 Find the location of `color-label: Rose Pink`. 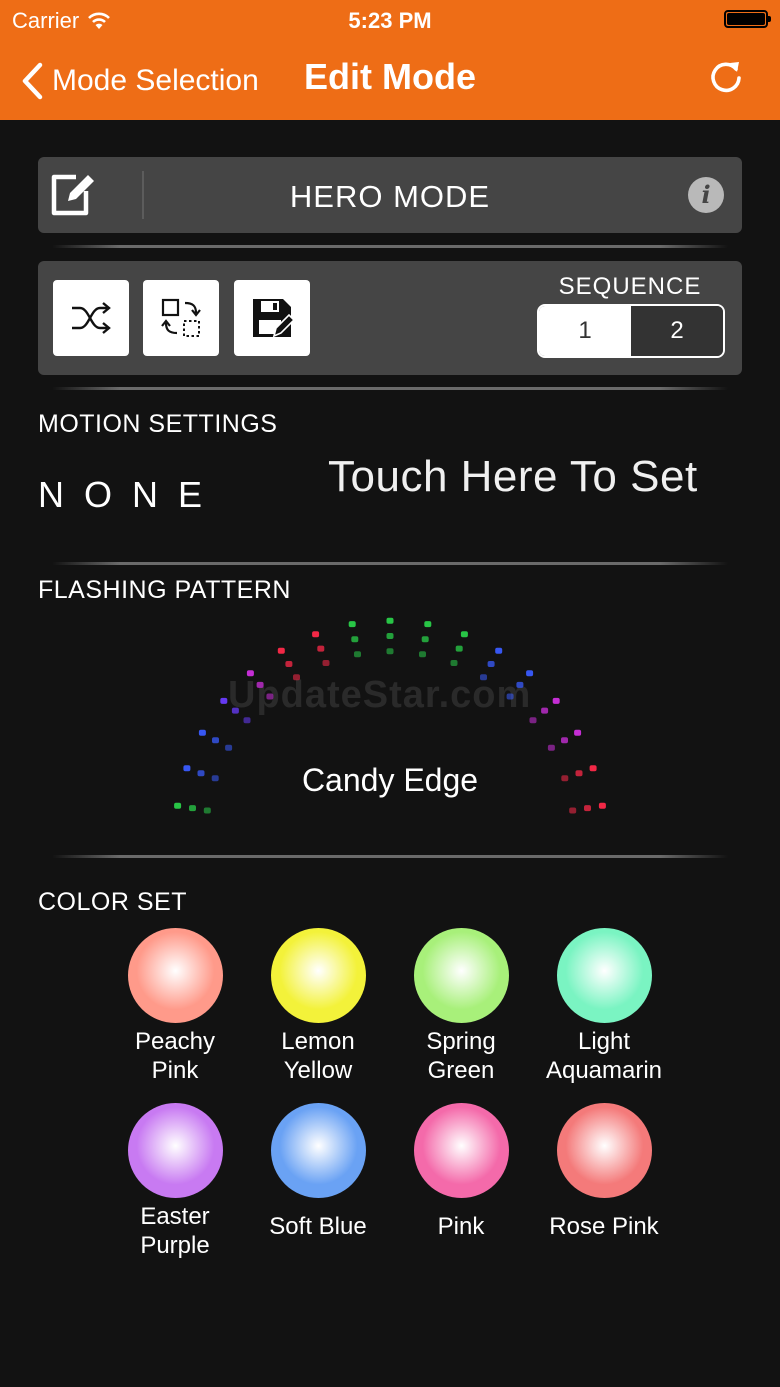

color-label: Rose Pink is located at coordinates (604, 1226).